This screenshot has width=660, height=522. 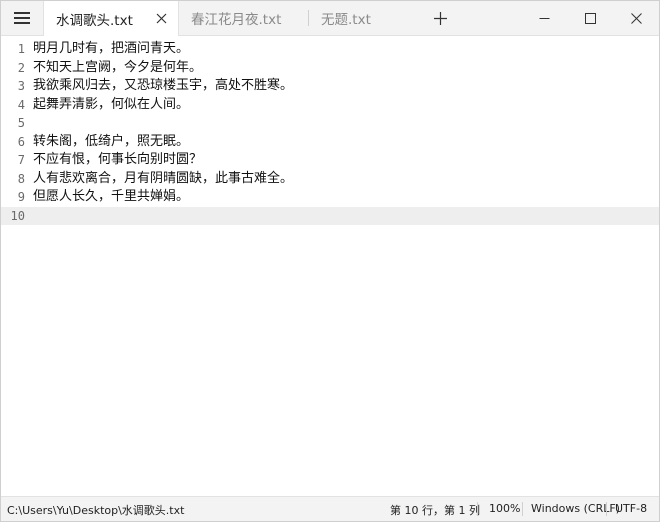 I want to click on window-controls, so click(x=590, y=18).